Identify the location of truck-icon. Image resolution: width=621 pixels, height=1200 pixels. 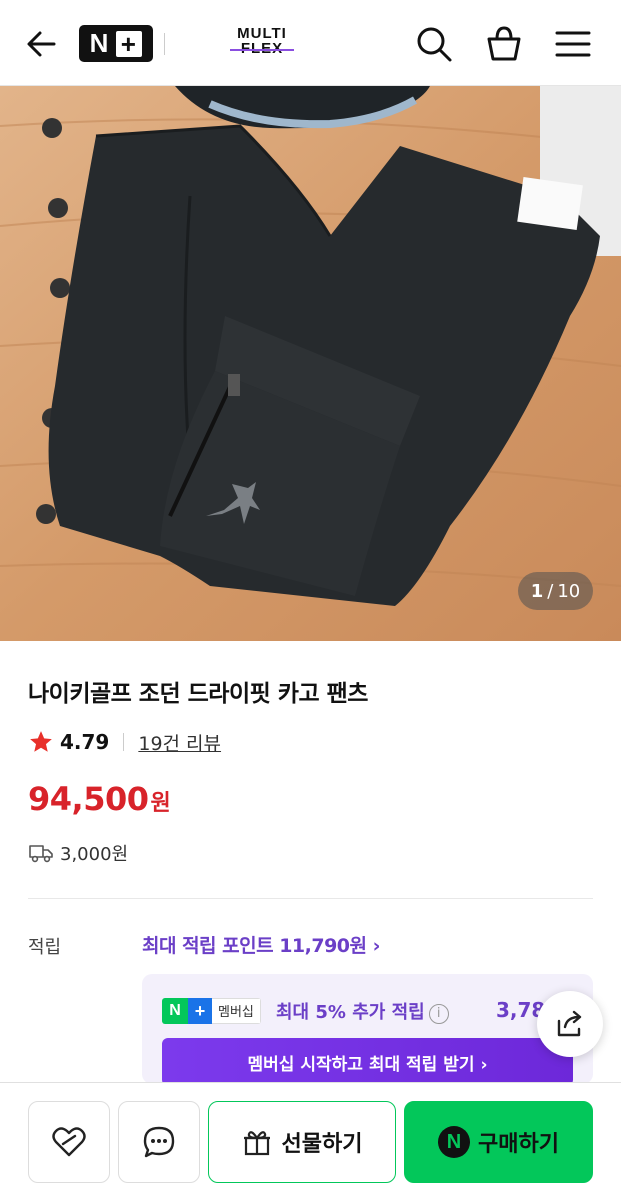
(41, 854).